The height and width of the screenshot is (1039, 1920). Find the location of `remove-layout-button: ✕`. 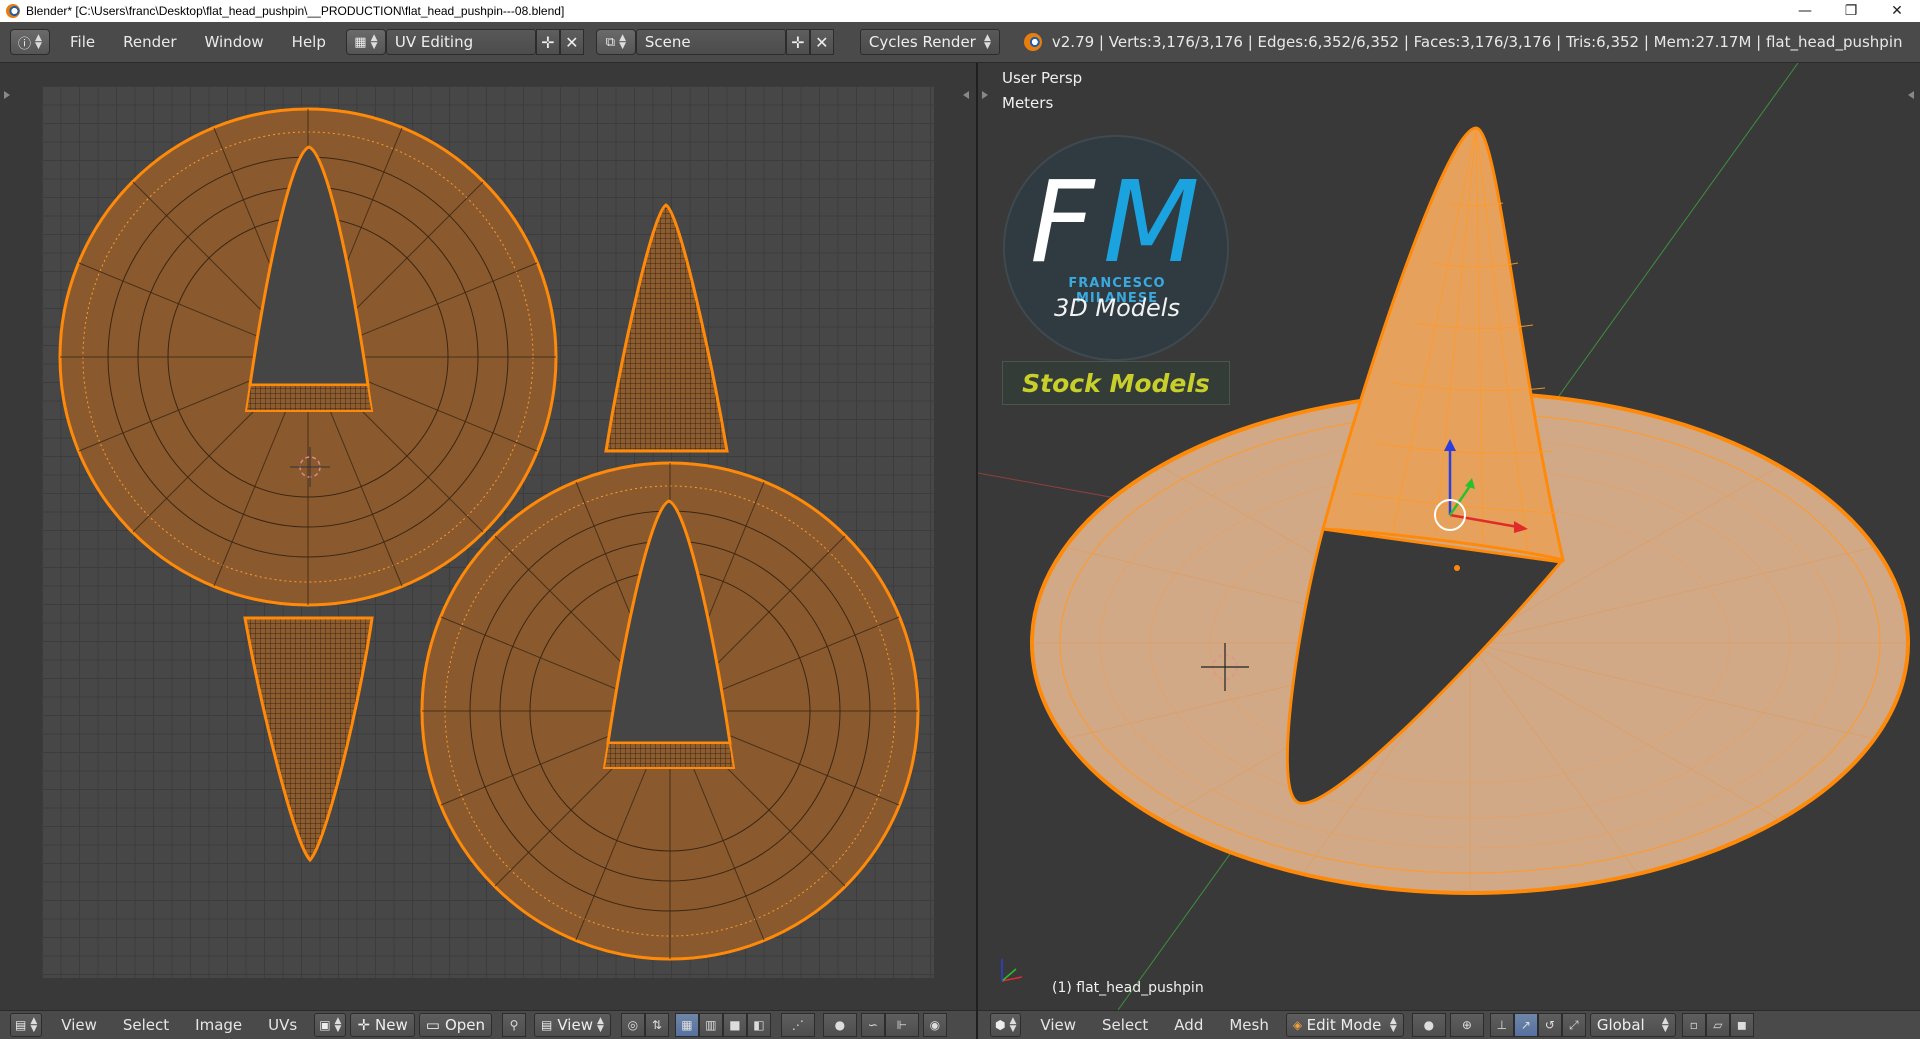

remove-layout-button: ✕ is located at coordinates (571, 42).